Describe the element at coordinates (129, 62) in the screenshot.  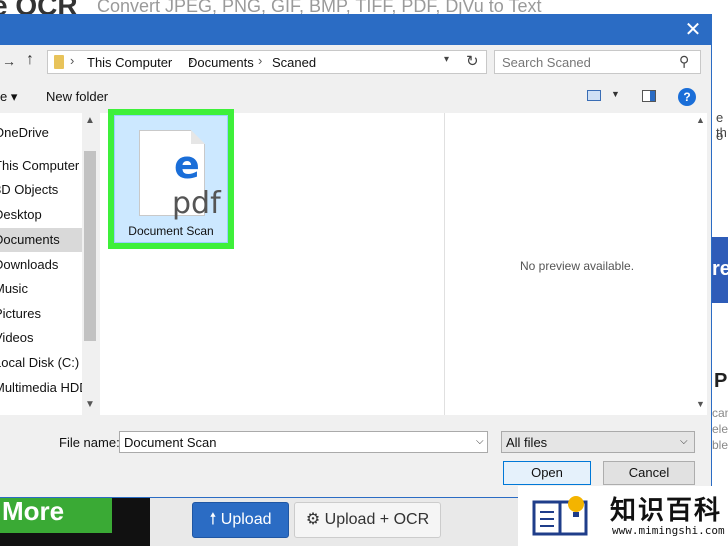
I see `breadcrumb-this-computer: This Computer` at that location.